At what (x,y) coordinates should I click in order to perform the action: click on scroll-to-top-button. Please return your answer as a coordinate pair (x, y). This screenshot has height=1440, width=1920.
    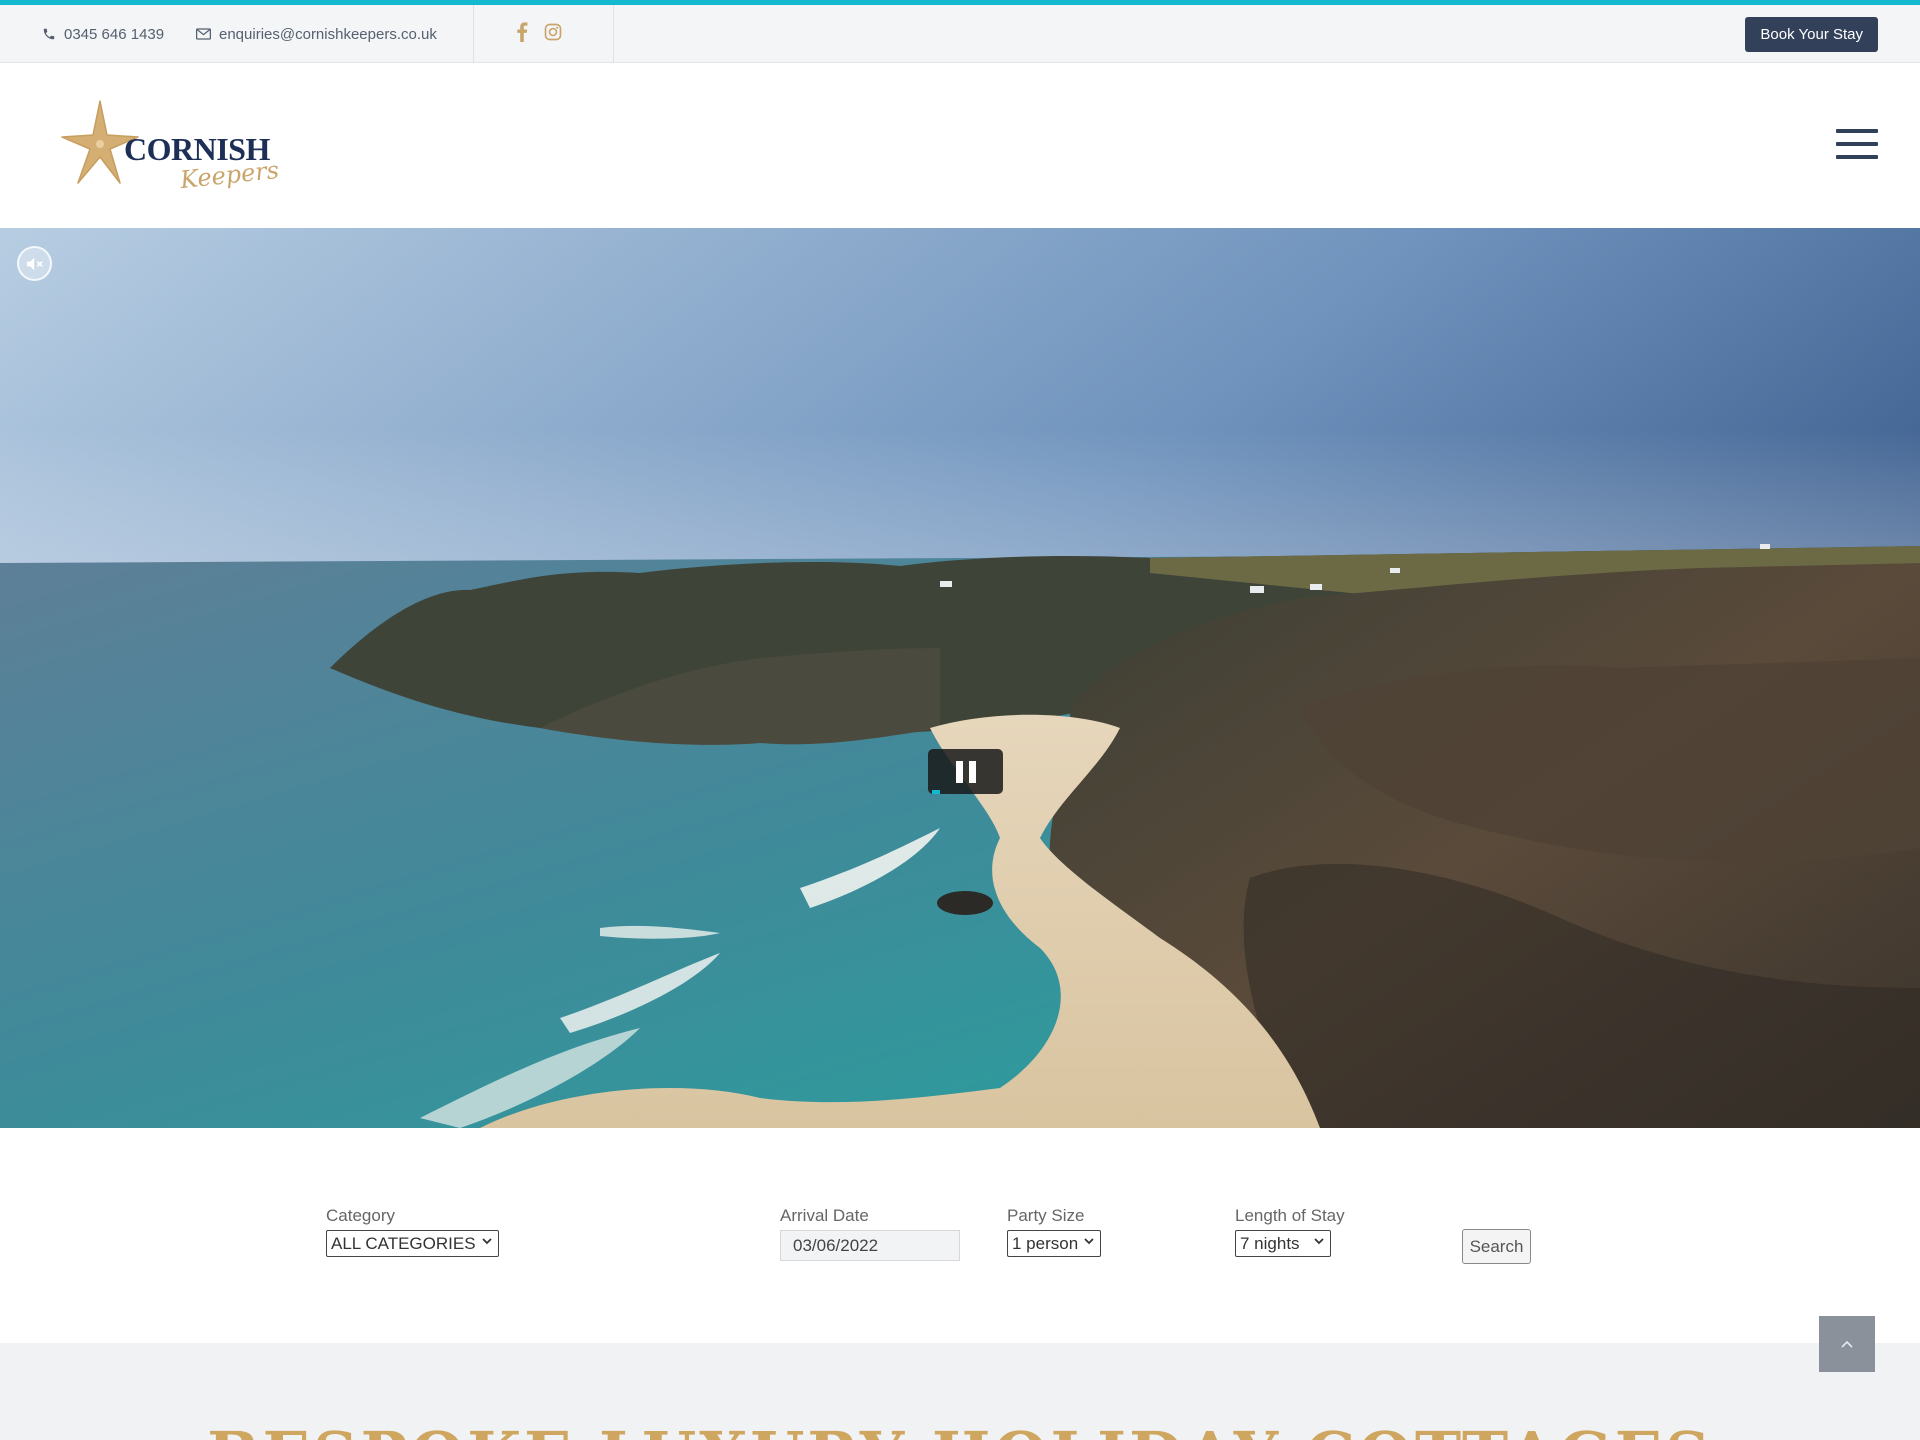
    Looking at the image, I should click on (1847, 1344).